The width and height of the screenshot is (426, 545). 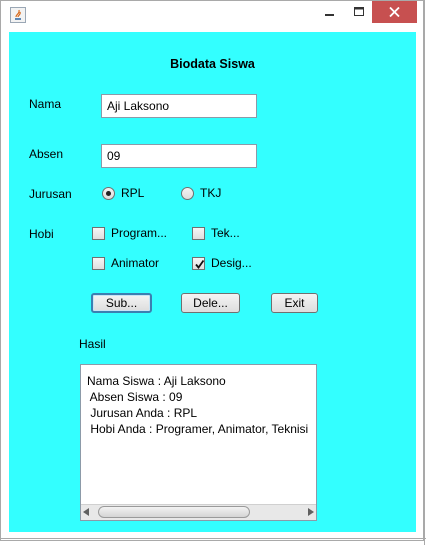 I want to click on checkmark-icon, so click(x=200, y=264).